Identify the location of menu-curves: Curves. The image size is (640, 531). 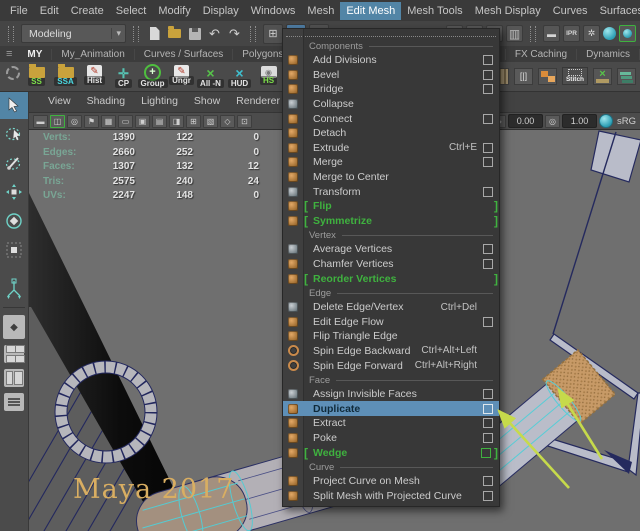
(570, 11).